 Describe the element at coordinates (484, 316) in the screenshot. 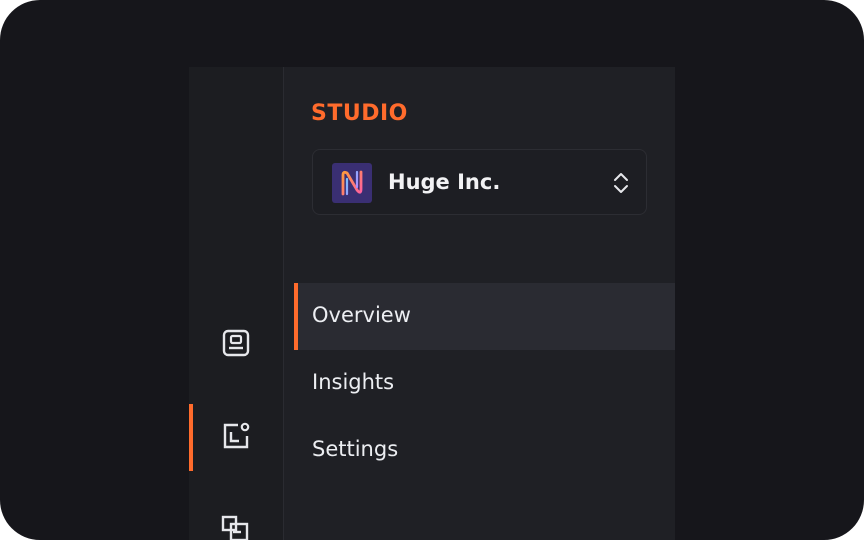

I see `nav-item-overview: Overview` at that location.